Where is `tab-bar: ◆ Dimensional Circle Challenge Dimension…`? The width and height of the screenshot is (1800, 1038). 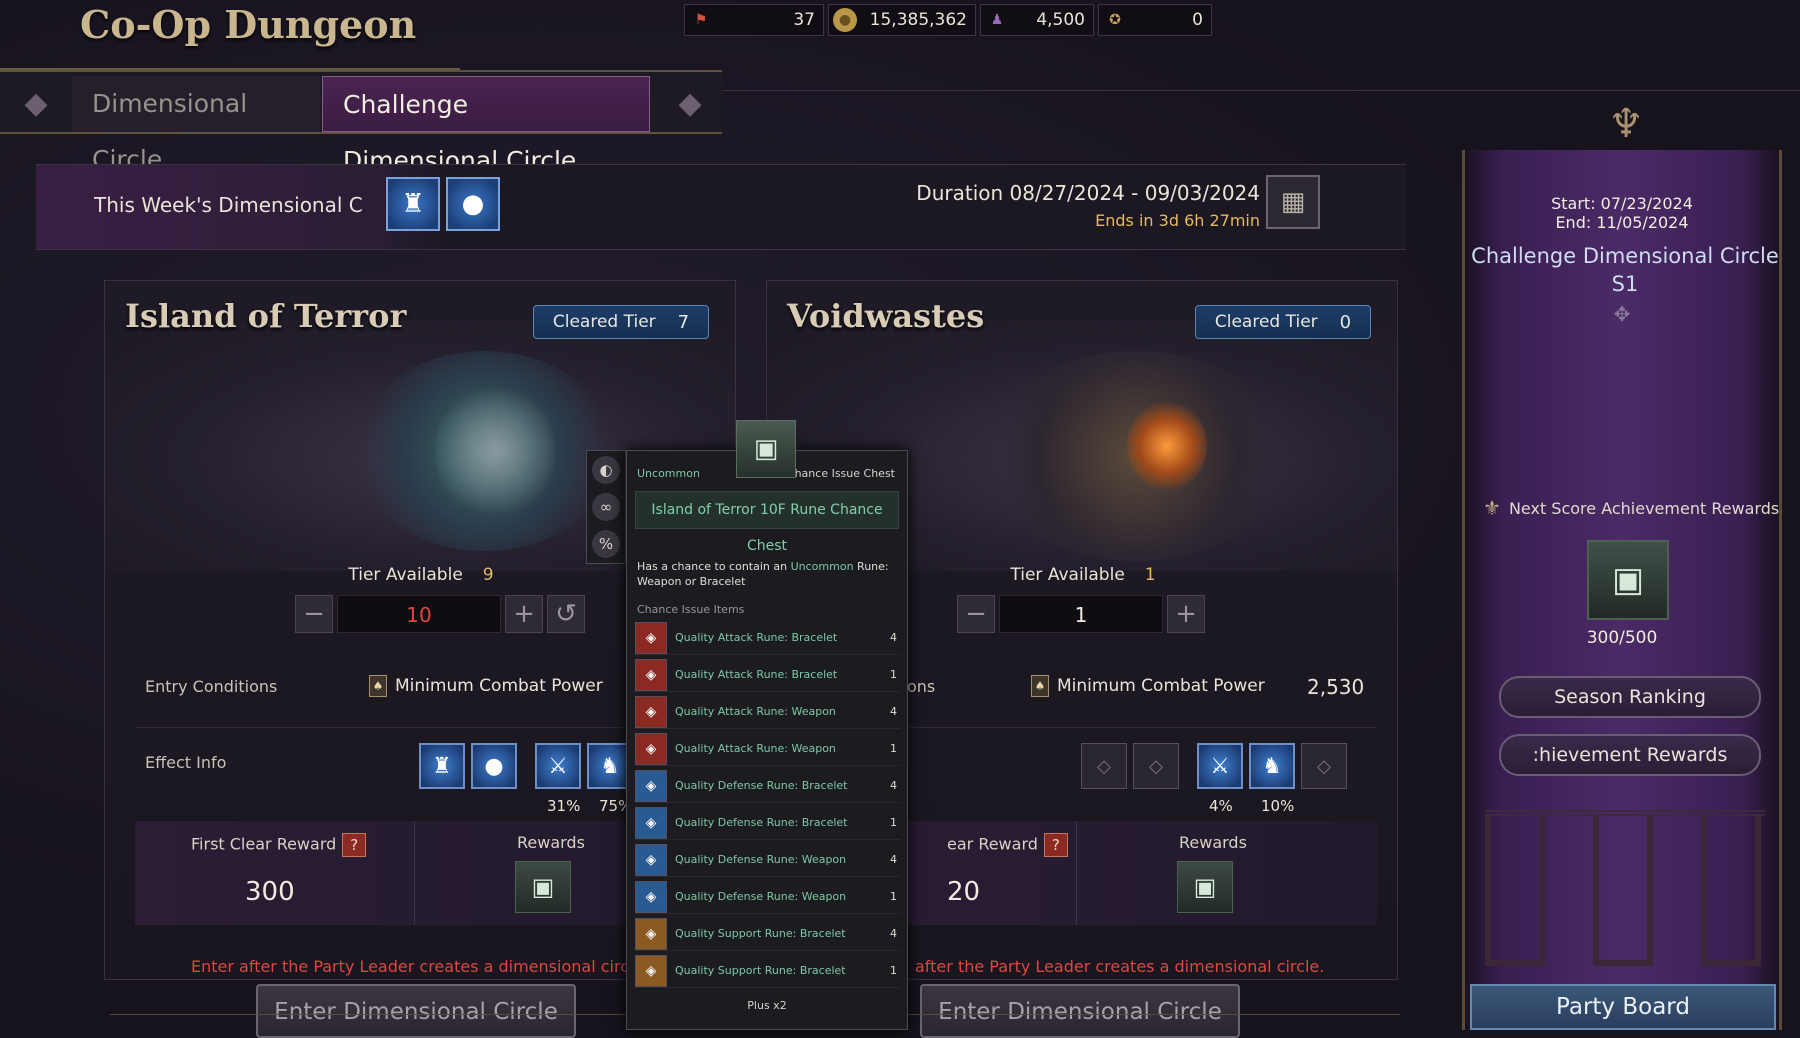
tab-bar: ◆ Dimensional Circle Challenge Dimension… is located at coordinates (361, 122).